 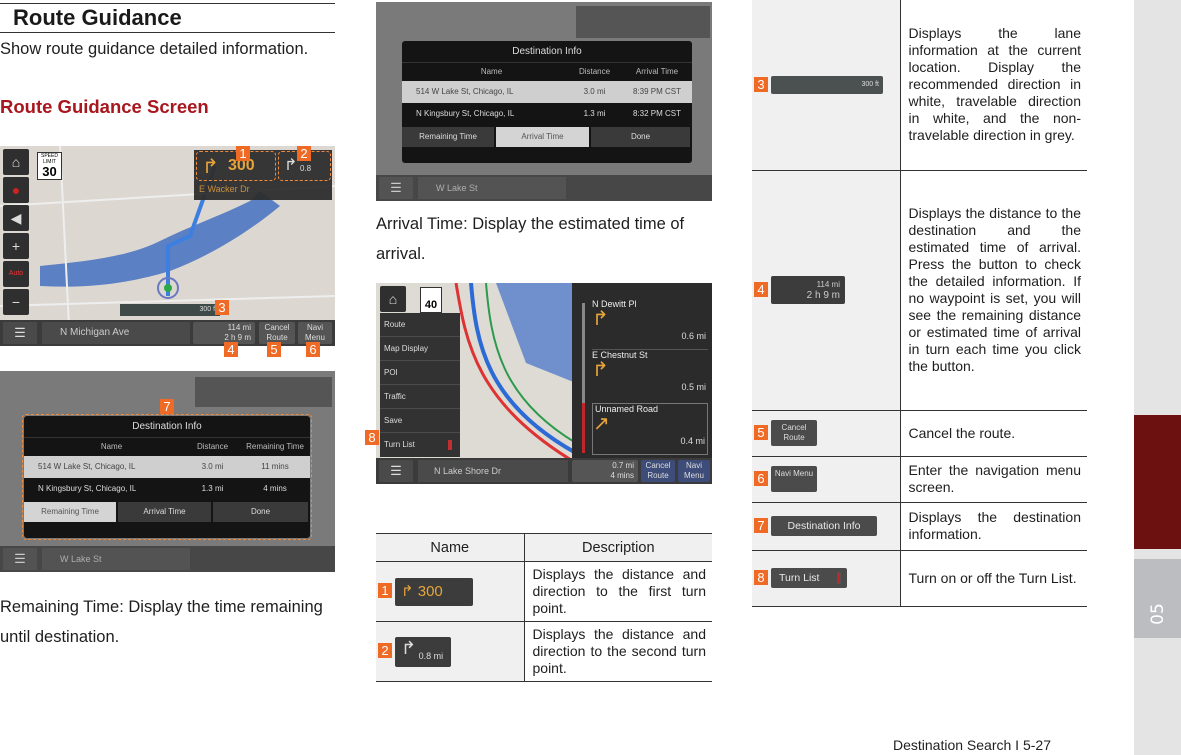 What do you see at coordinates (493, 471) in the screenshot?
I see `current-street: N Lake Shore Dr` at bounding box center [493, 471].